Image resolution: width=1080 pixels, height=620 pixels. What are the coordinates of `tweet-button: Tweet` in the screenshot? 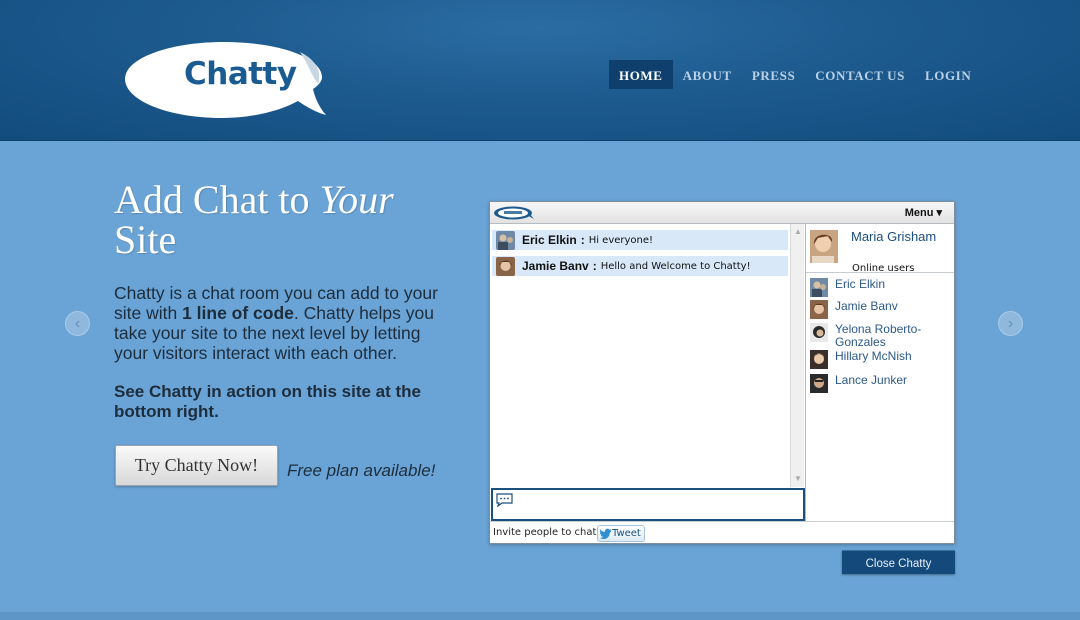 It's located at (621, 533).